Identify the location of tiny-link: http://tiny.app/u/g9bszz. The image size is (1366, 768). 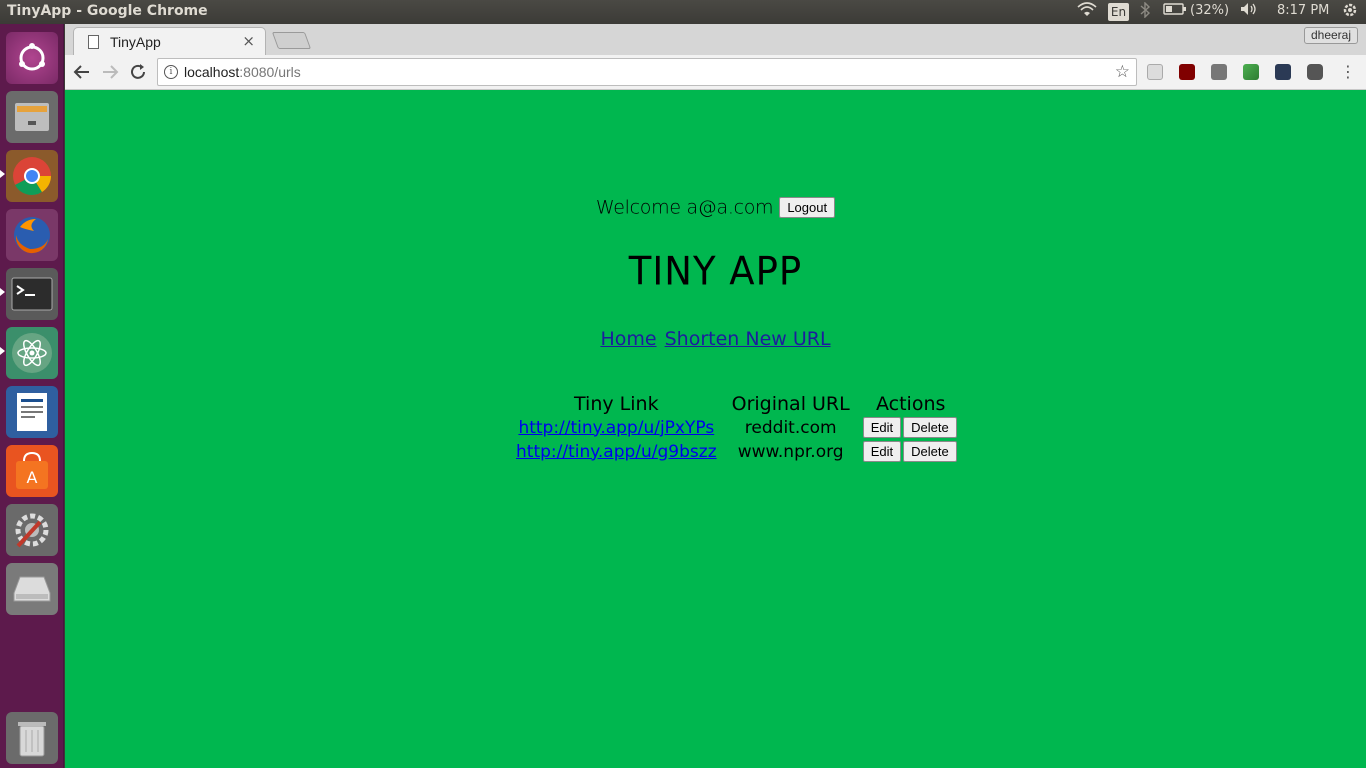
(616, 452).